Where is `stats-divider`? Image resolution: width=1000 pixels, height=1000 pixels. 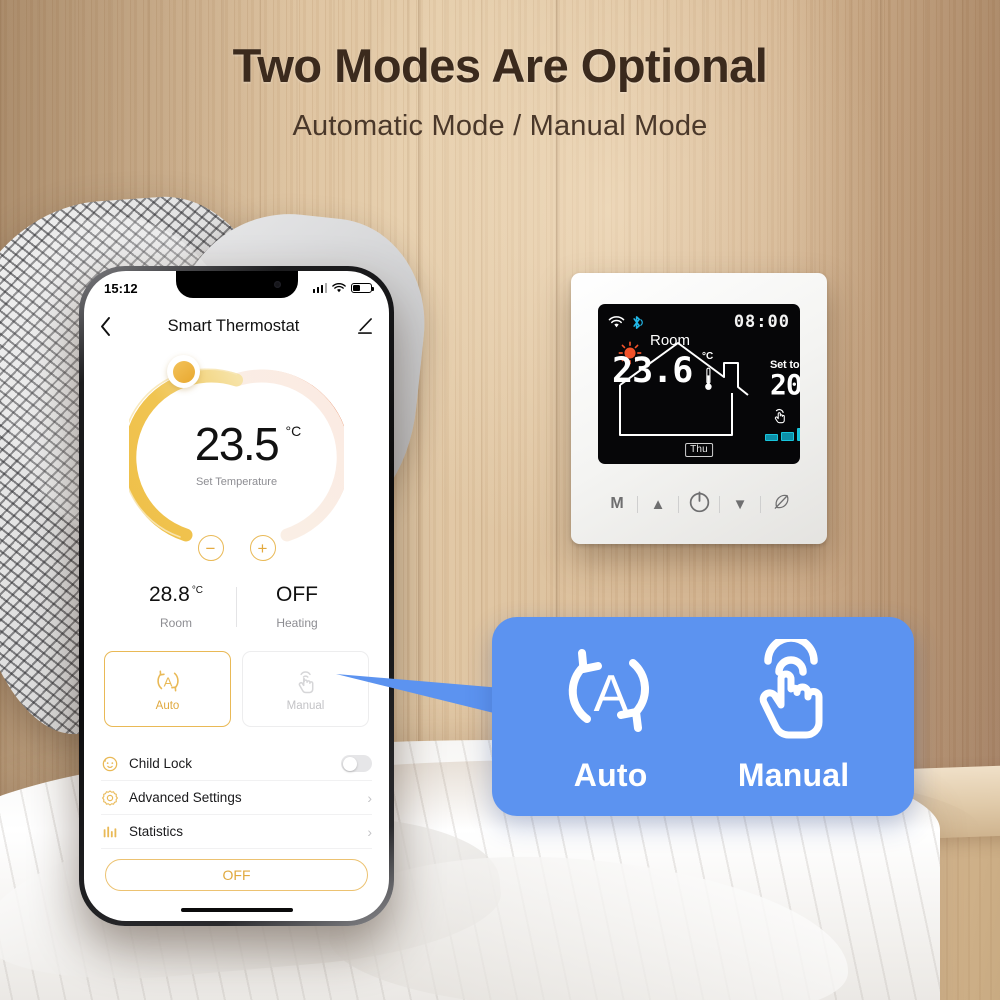
stats-divider is located at coordinates (236, 606).